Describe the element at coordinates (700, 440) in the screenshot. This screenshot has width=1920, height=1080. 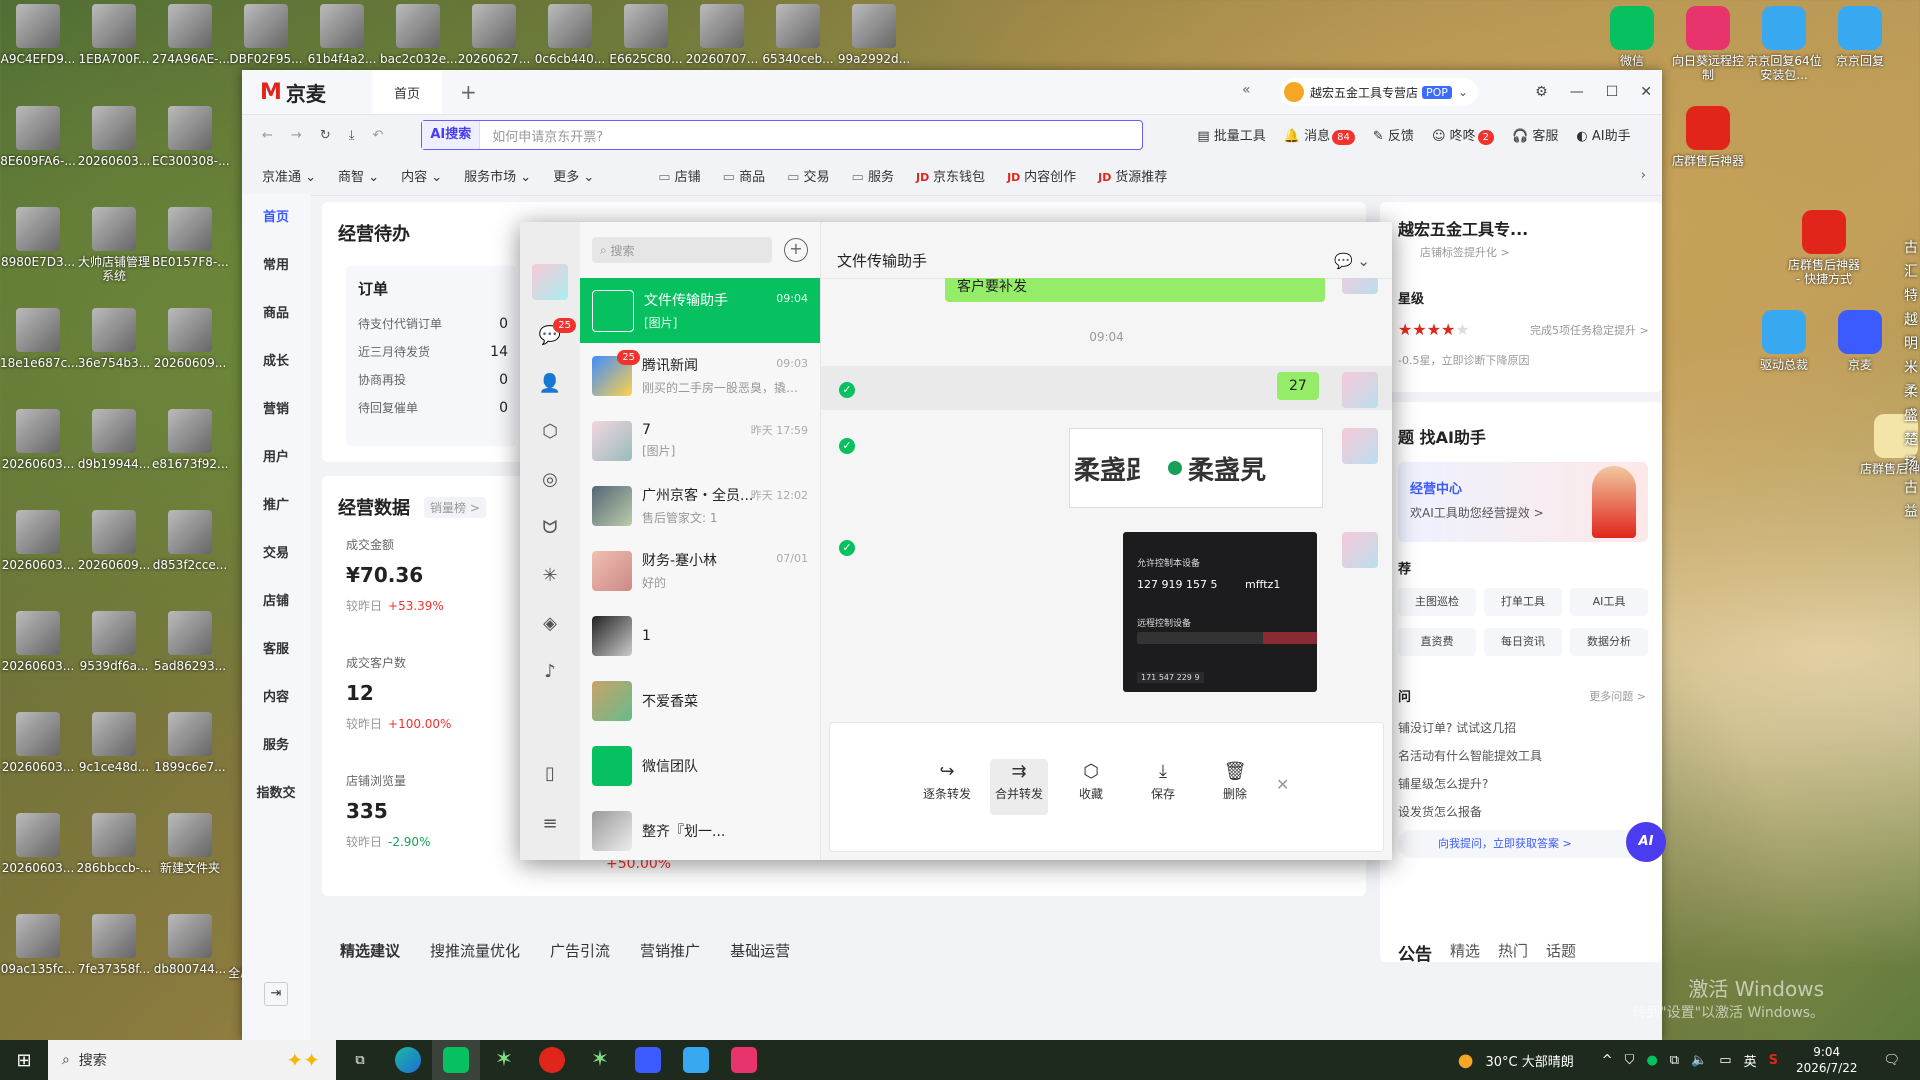
I see `conversation-item: 7 [图片] 昨天 17:59` at that location.